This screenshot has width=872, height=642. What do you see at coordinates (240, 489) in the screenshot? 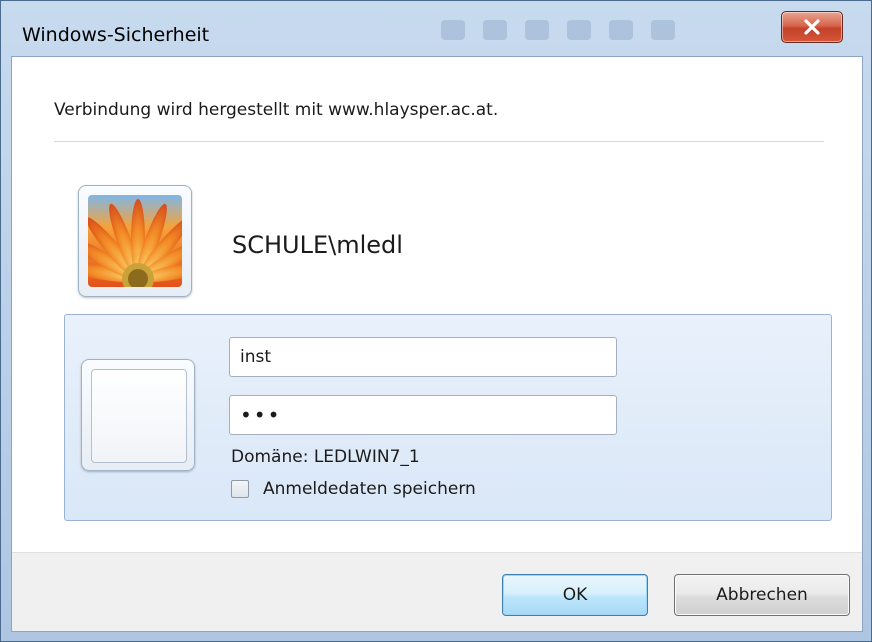
I see `remember-credentials-checkbox` at bounding box center [240, 489].